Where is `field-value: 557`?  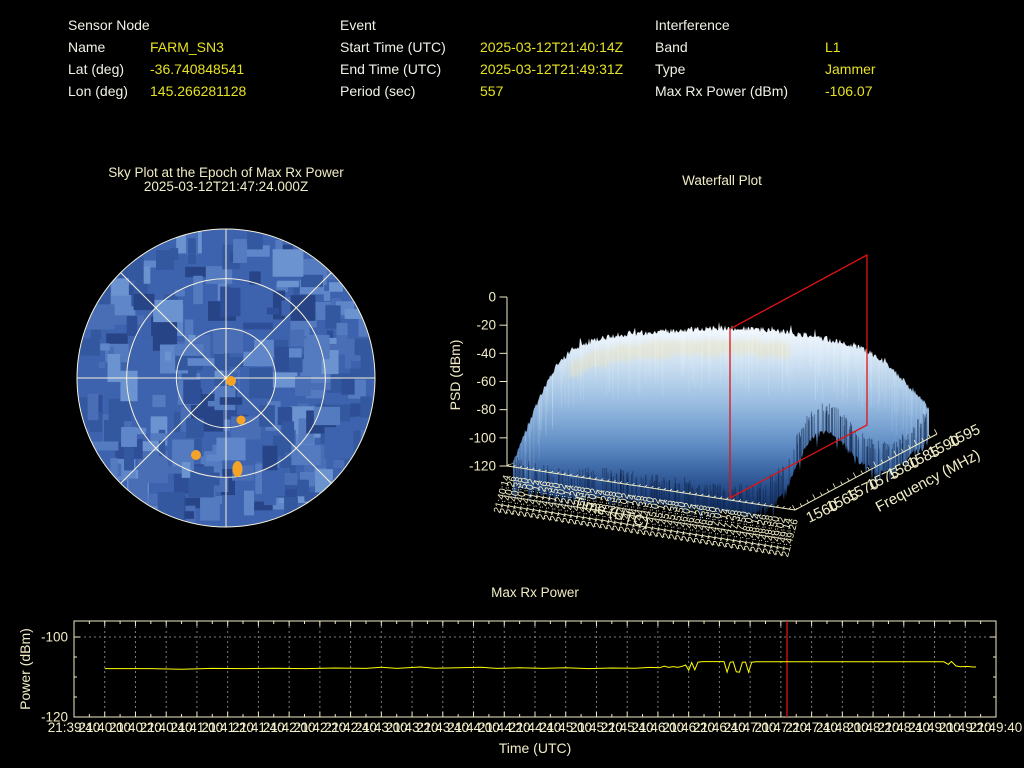 field-value: 557 is located at coordinates (492, 91).